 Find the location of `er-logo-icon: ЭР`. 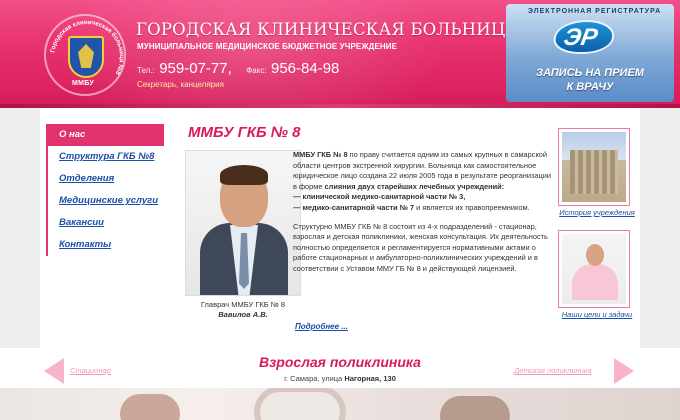

er-logo-icon: ЭР is located at coordinates (584, 37).